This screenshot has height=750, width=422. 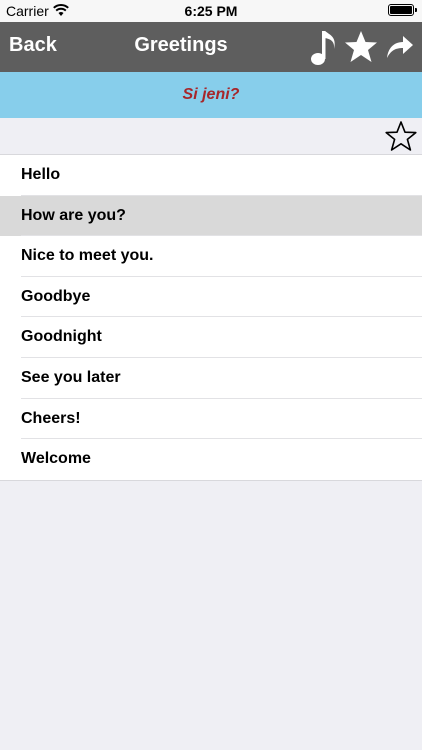 I want to click on navigation-bar: Back Greetings, so click(x=211, y=47).